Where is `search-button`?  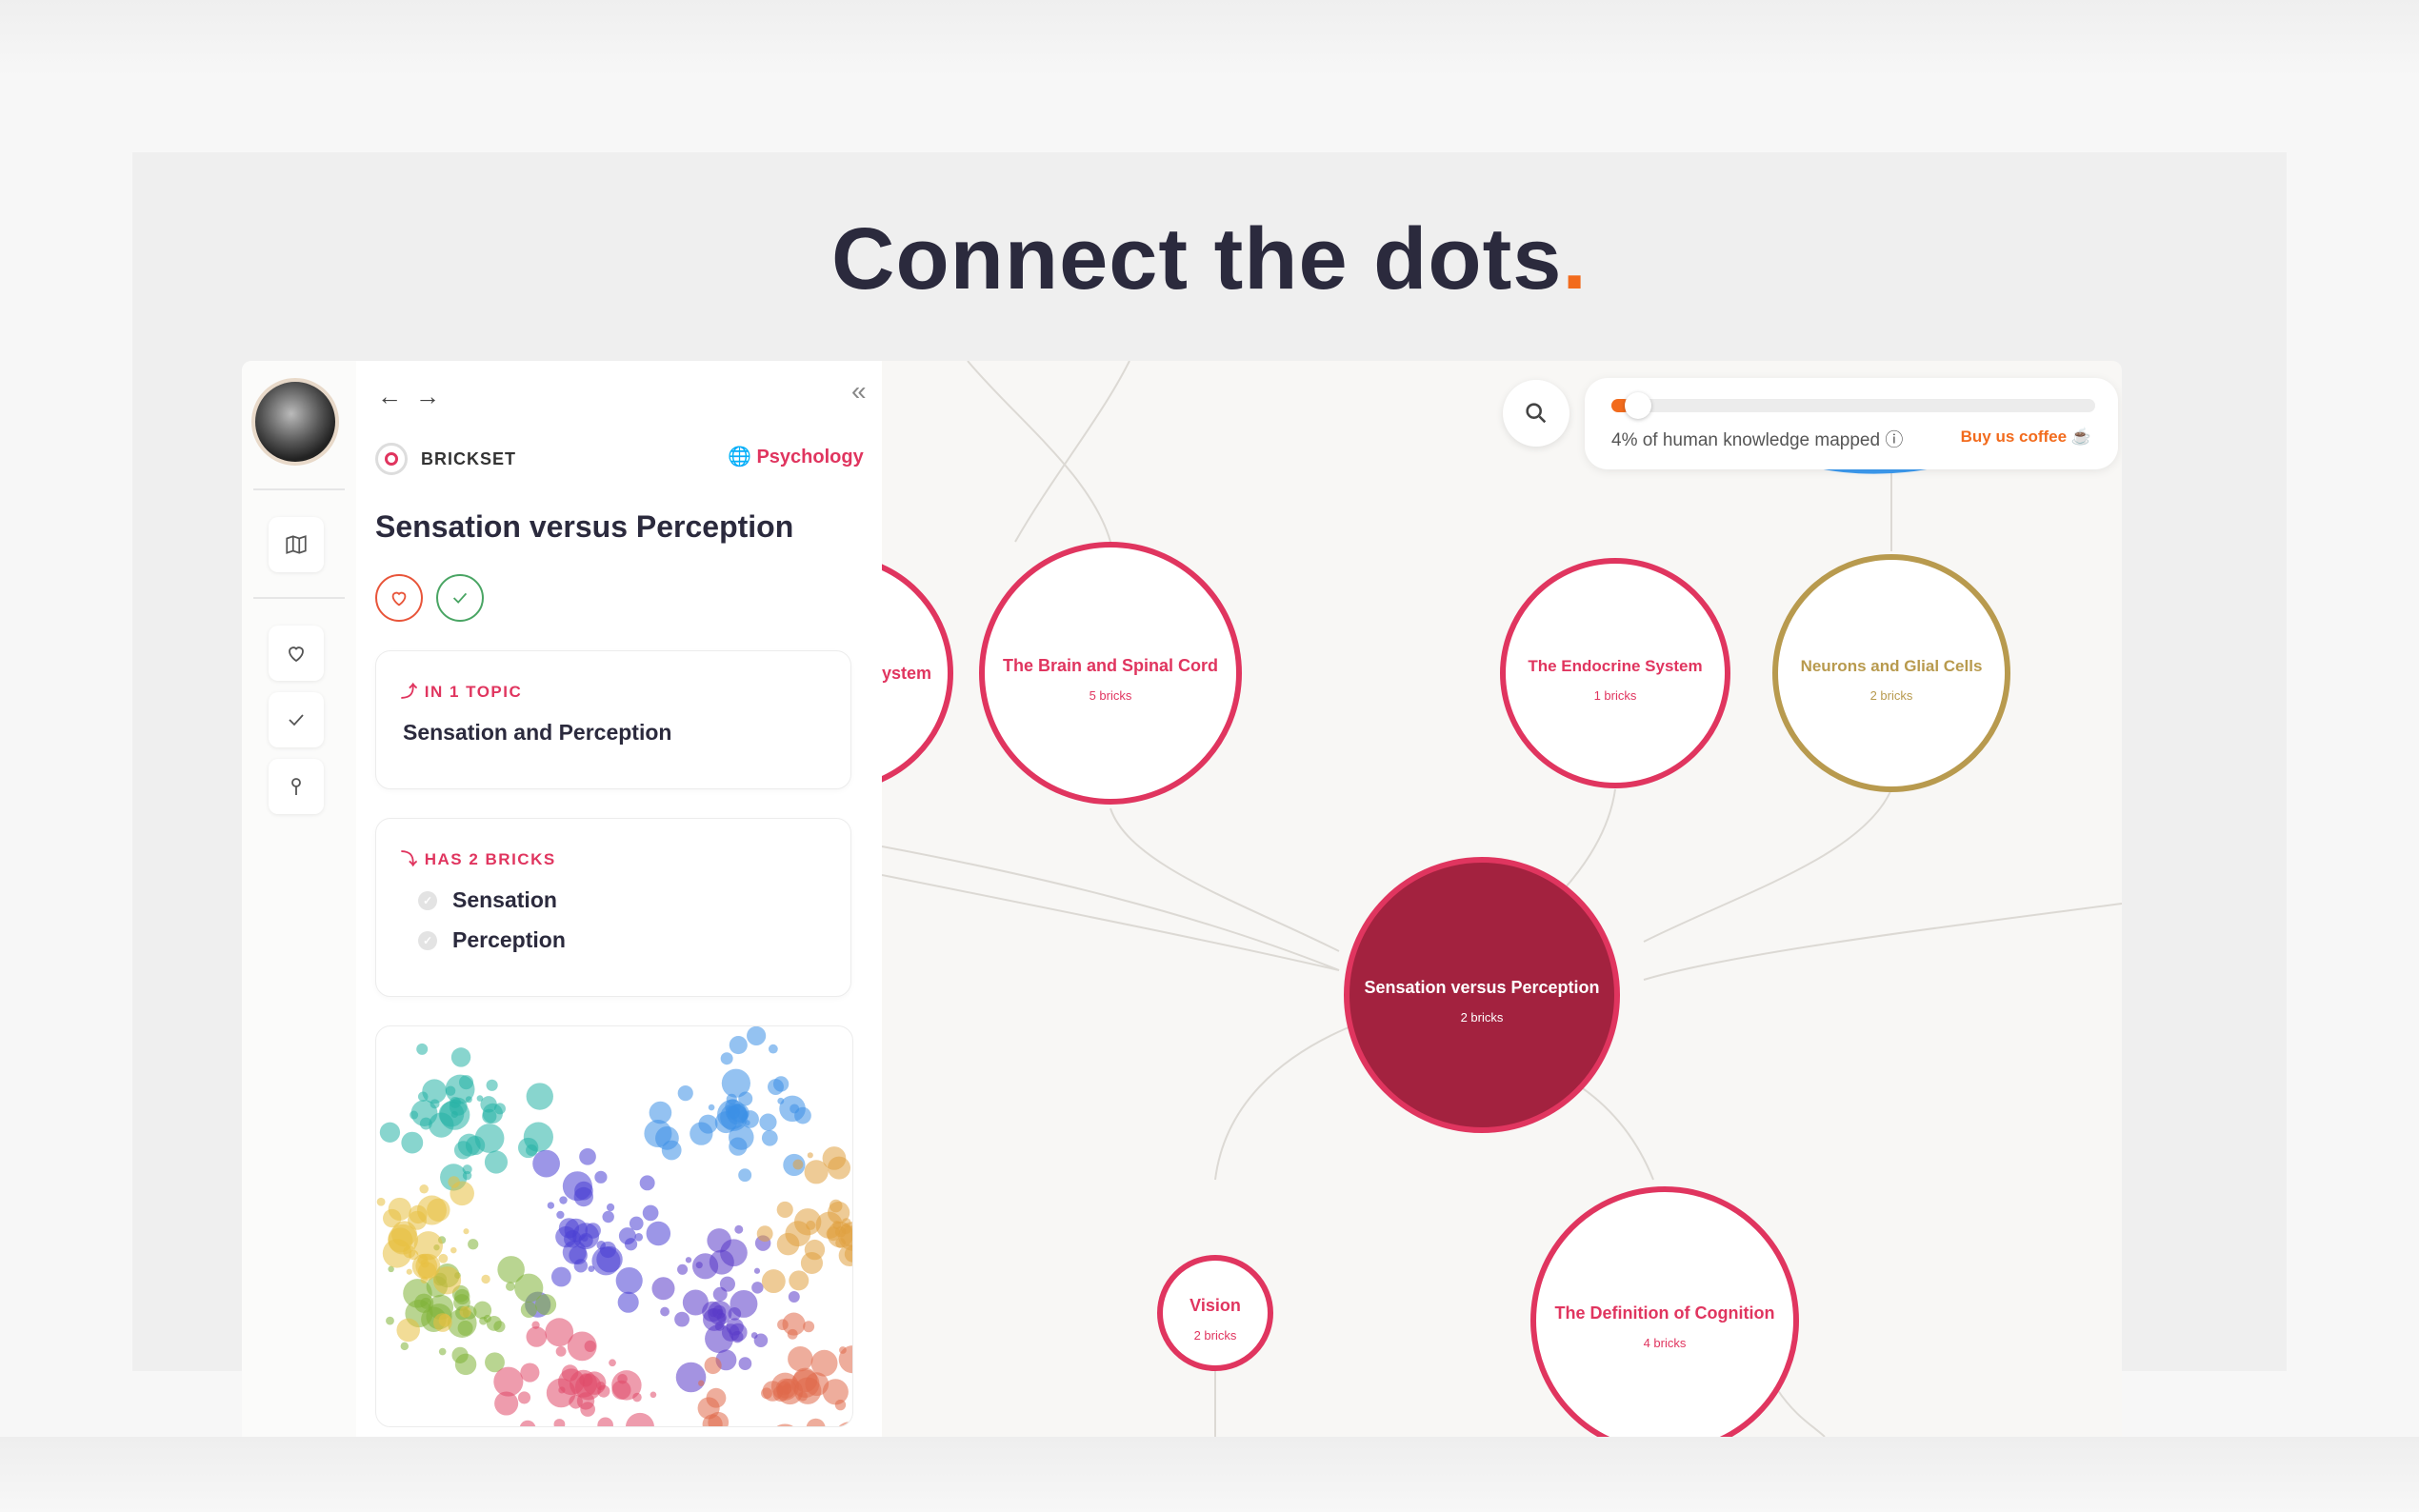
search-button is located at coordinates (1536, 413).